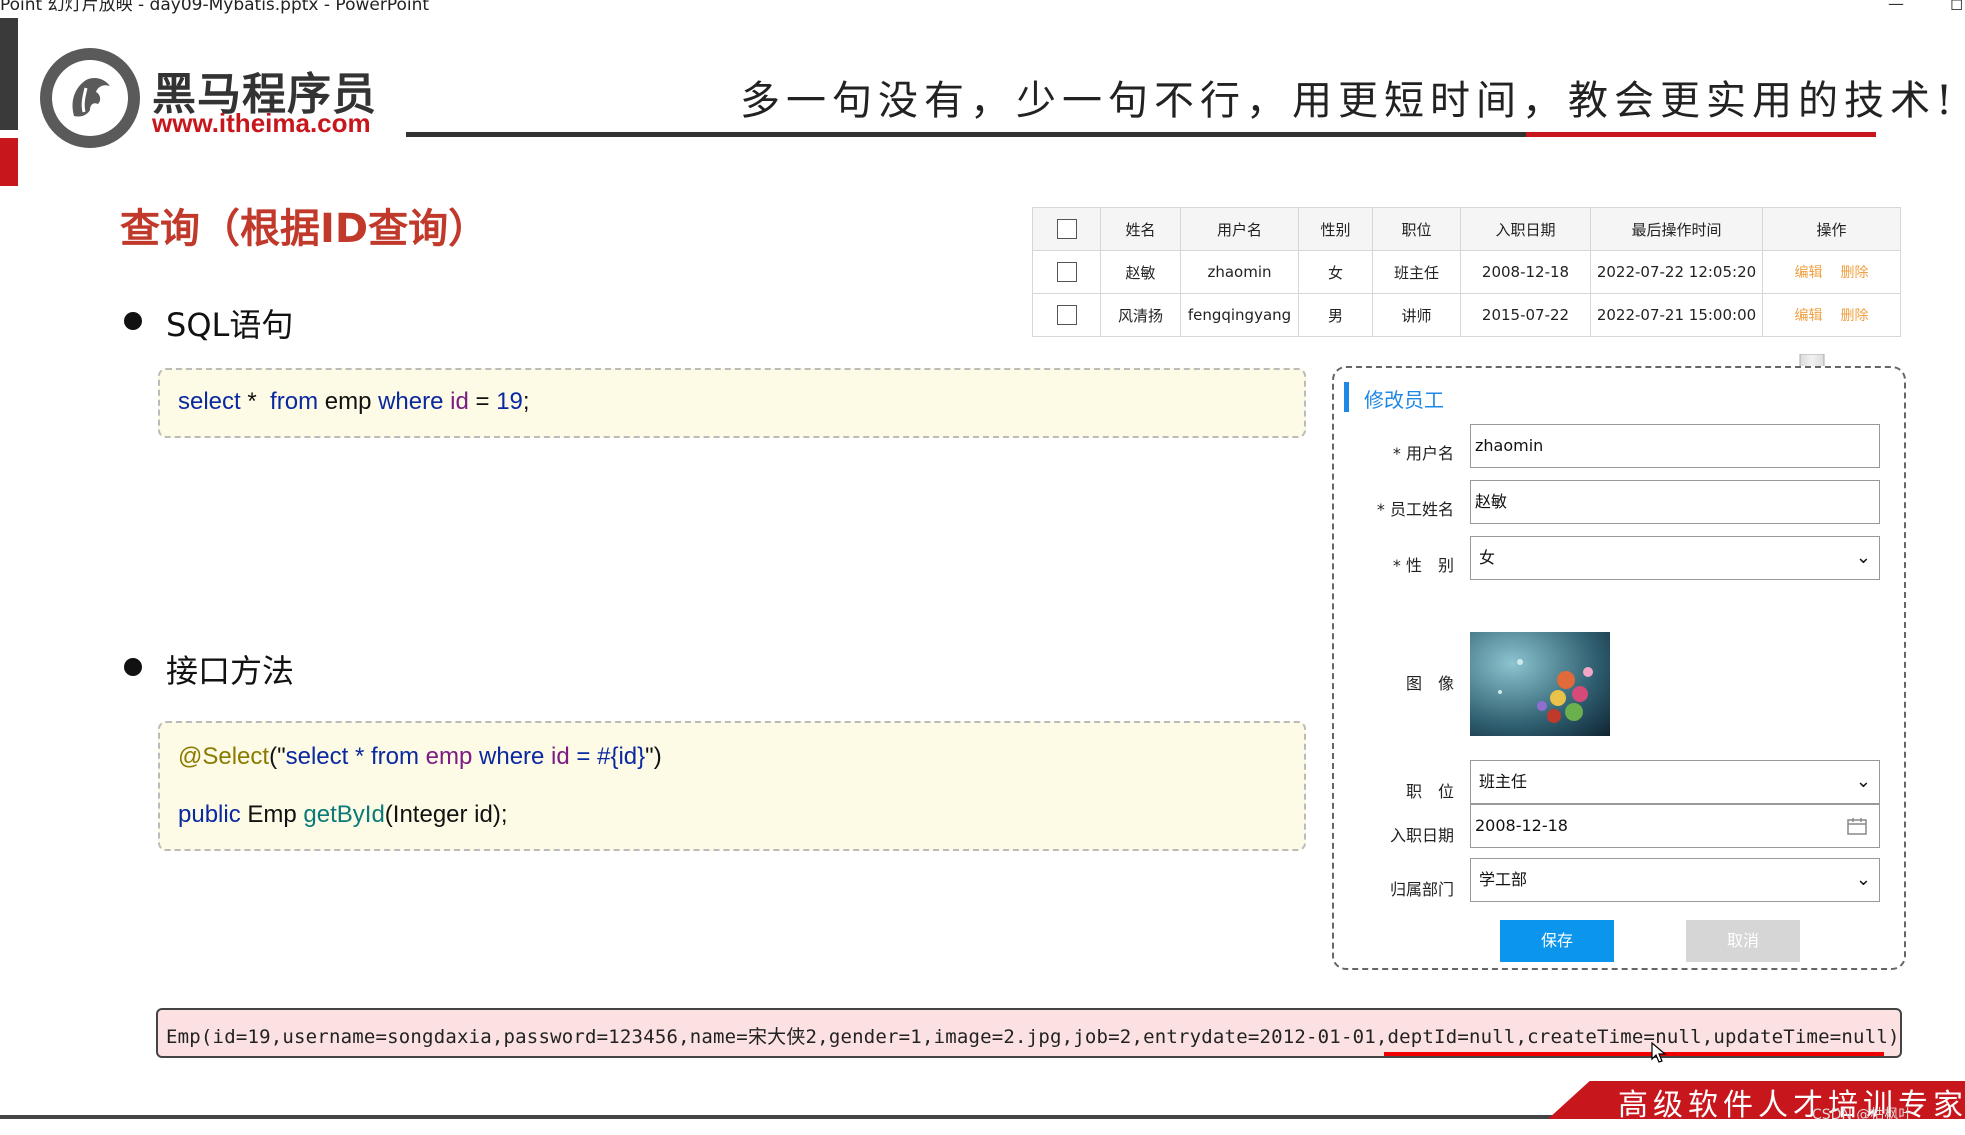 The image size is (1965, 1135). Describe the element at coordinates (1675, 558) in the screenshot. I see `gender-select: 女 ⌄` at that location.